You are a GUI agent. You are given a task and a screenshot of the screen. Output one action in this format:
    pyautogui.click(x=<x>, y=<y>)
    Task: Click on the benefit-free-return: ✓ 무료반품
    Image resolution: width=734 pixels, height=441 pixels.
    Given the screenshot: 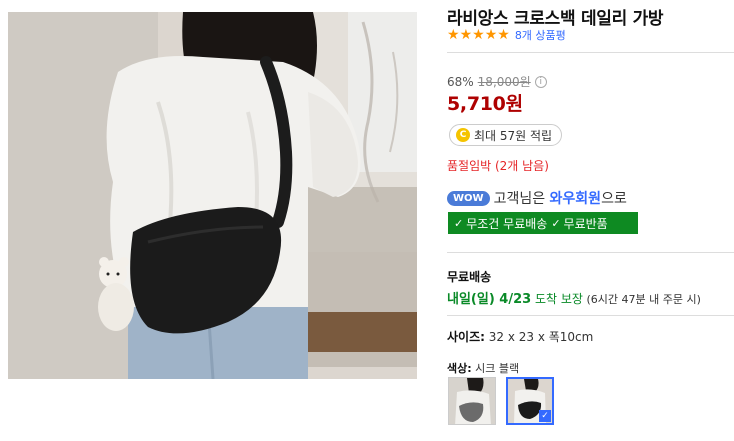 What is the action you would take?
    pyautogui.click(x=579, y=223)
    